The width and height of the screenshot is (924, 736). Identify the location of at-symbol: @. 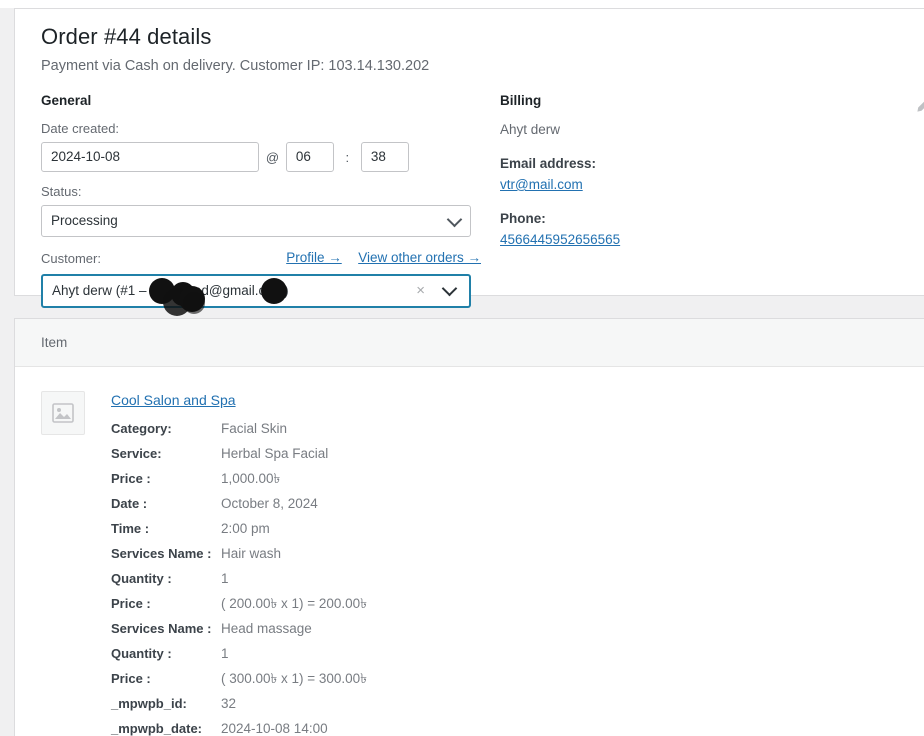
(272, 157).